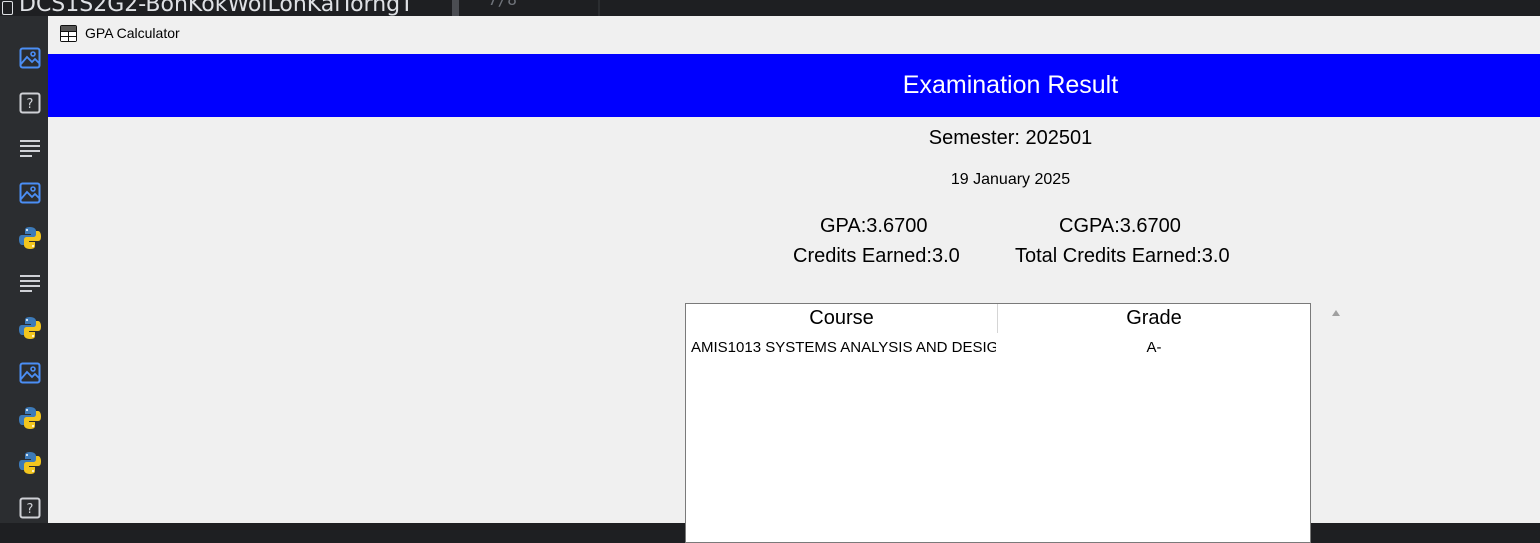 This screenshot has height=543, width=1540. What do you see at coordinates (770, 8) in the screenshot?
I see `ide-title-bar: DCS1S2G2-BohKokWoiLohKaiTorngT 7/8` at bounding box center [770, 8].